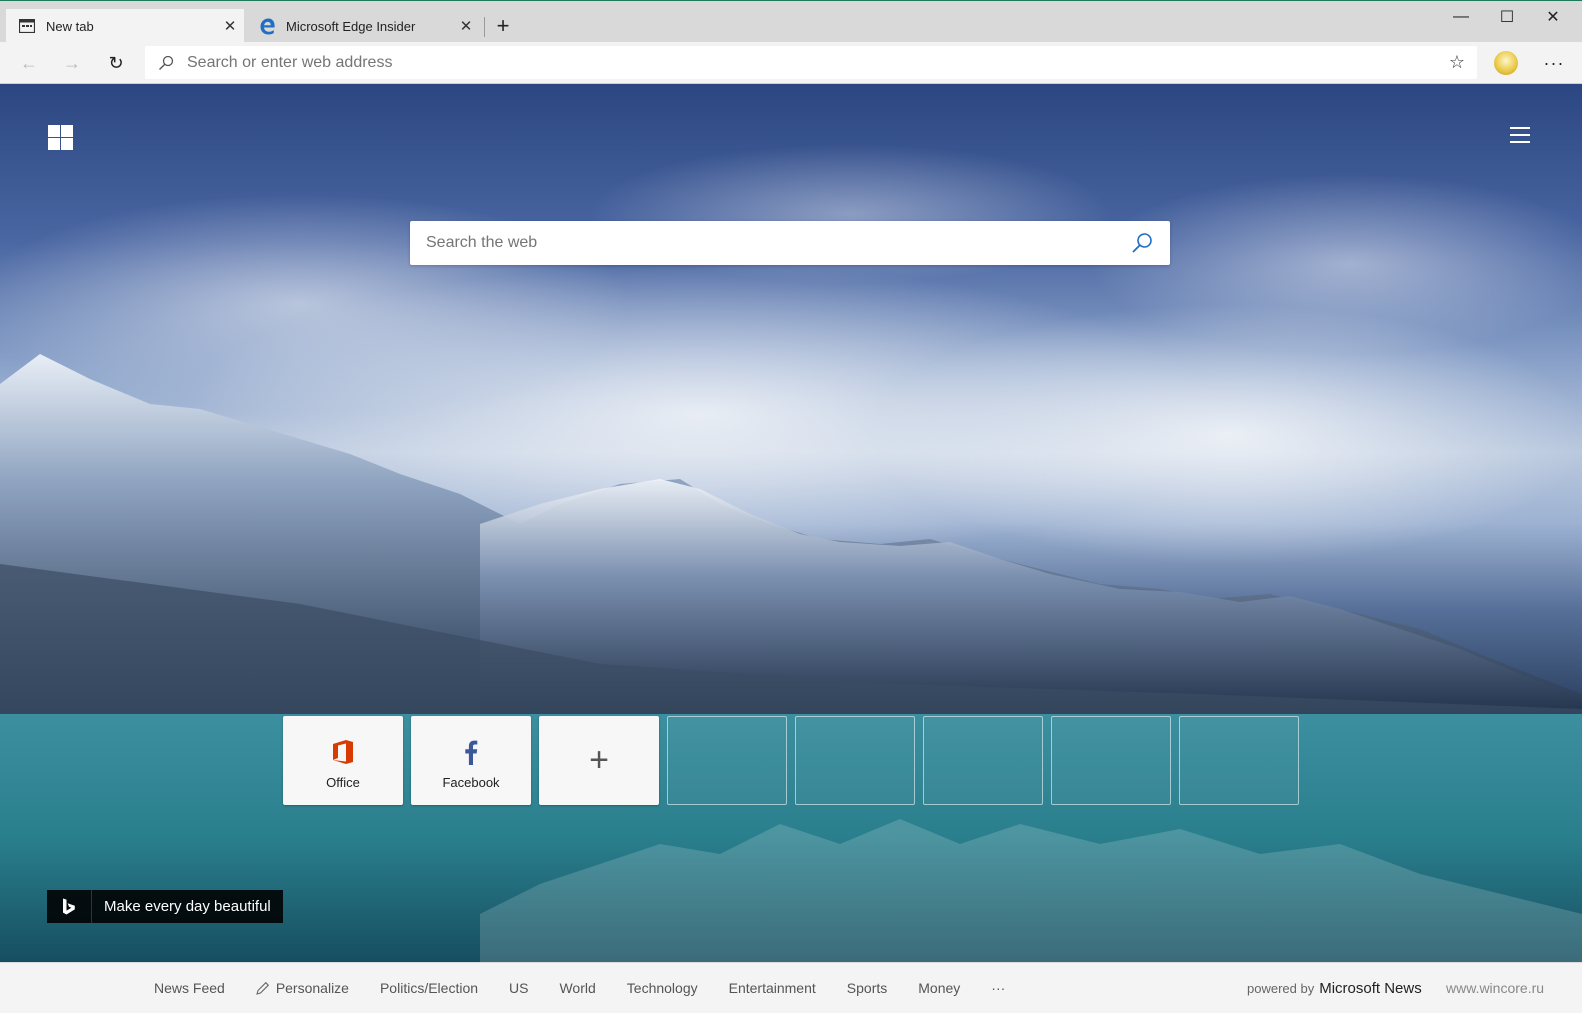 The width and height of the screenshot is (1582, 1013). I want to click on news-category-us: US, so click(518, 988).